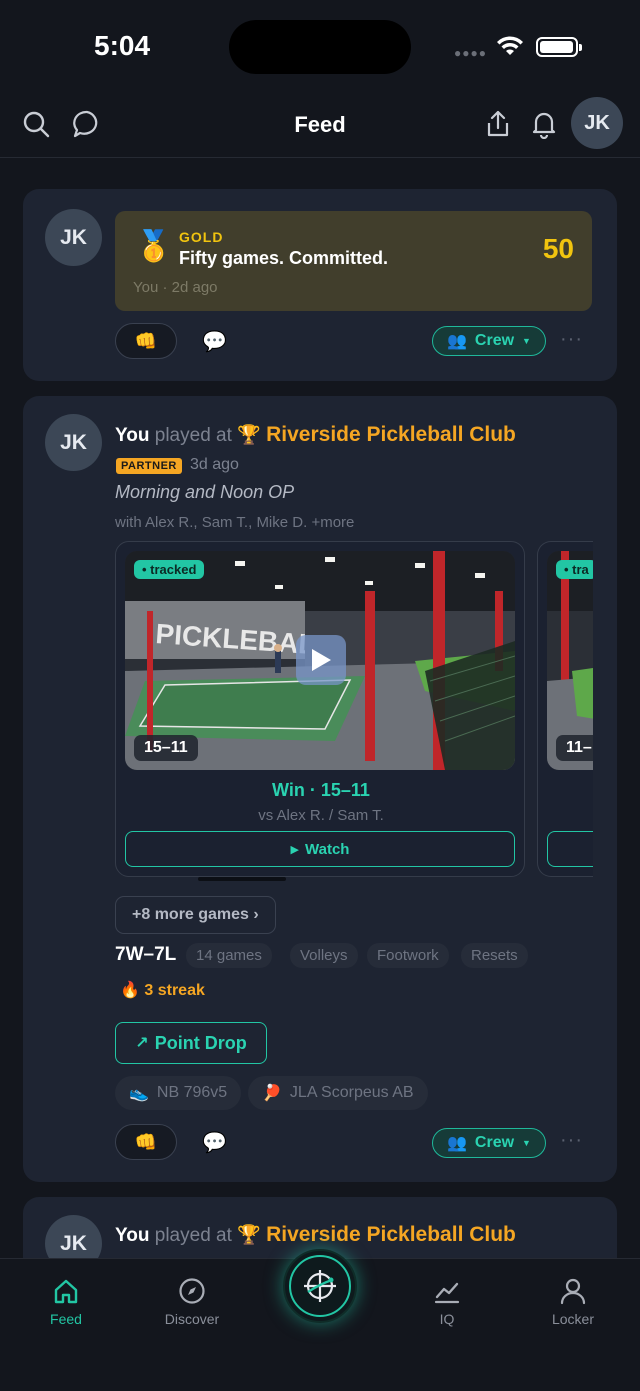  I want to click on profile-avatar: JK, so click(597, 123).